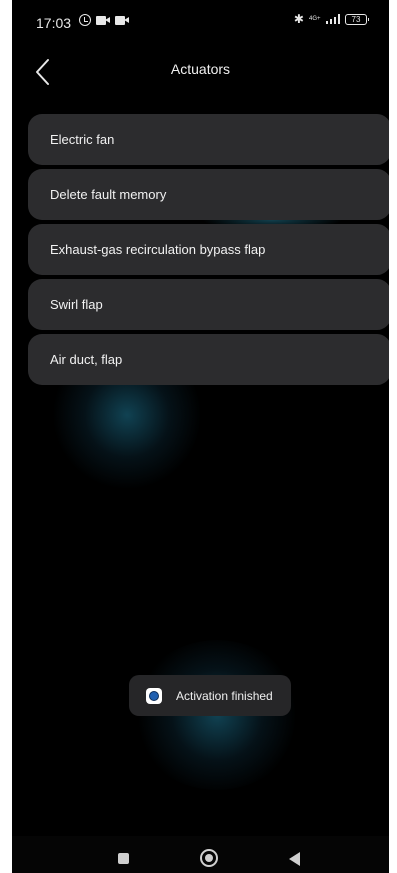 This screenshot has width=397, height=873. I want to click on toast-notification: Activation finished, so click(210, 695).